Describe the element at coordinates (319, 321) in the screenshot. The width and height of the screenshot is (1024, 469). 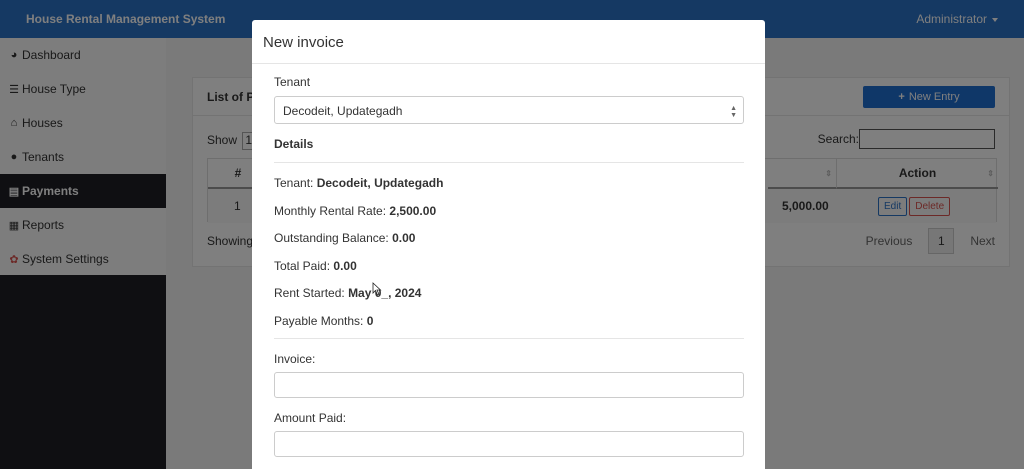
I see `detail-label: Payable Months:` at that location.